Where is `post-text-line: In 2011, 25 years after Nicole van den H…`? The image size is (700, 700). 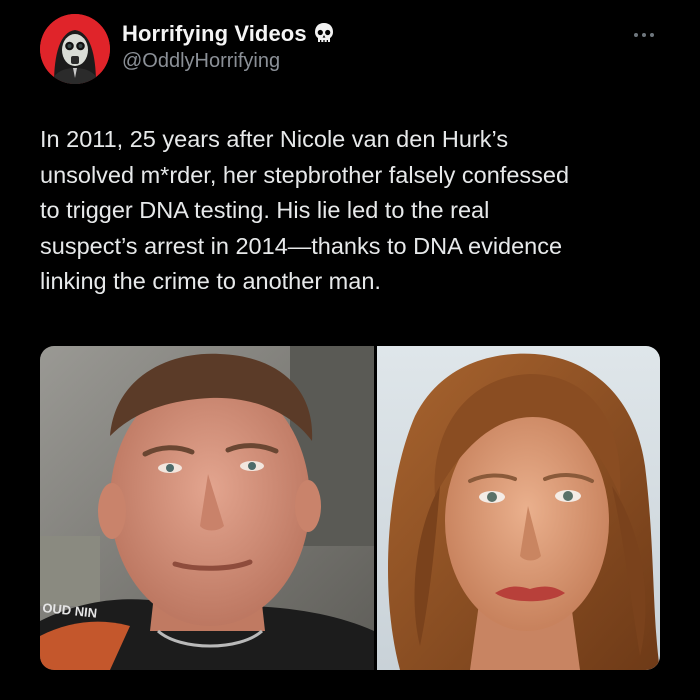 post-text-line: In 2011, 25 years after Nicole van den H… is located at coordinates (274, 139).